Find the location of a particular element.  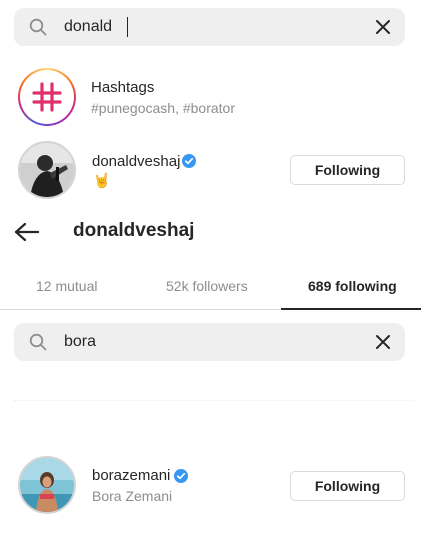

hashtags-title: Hashtags is located at coordinates (123, 87).